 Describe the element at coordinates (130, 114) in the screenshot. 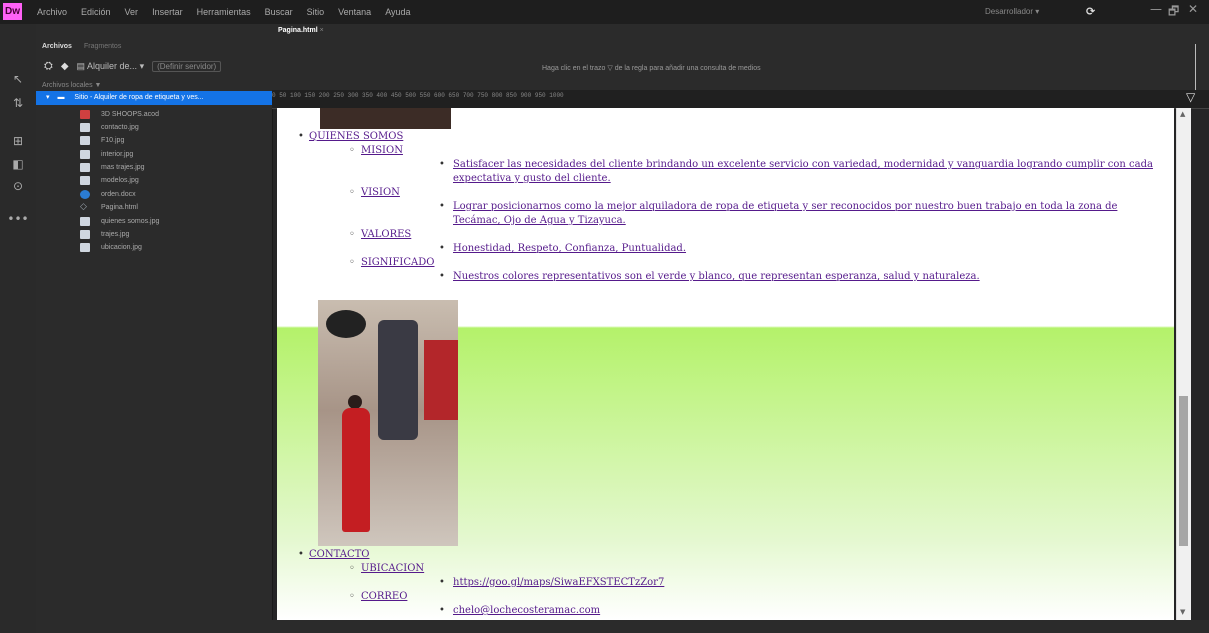

I see `file-name: 3D SHOOPS.acod` at that location.